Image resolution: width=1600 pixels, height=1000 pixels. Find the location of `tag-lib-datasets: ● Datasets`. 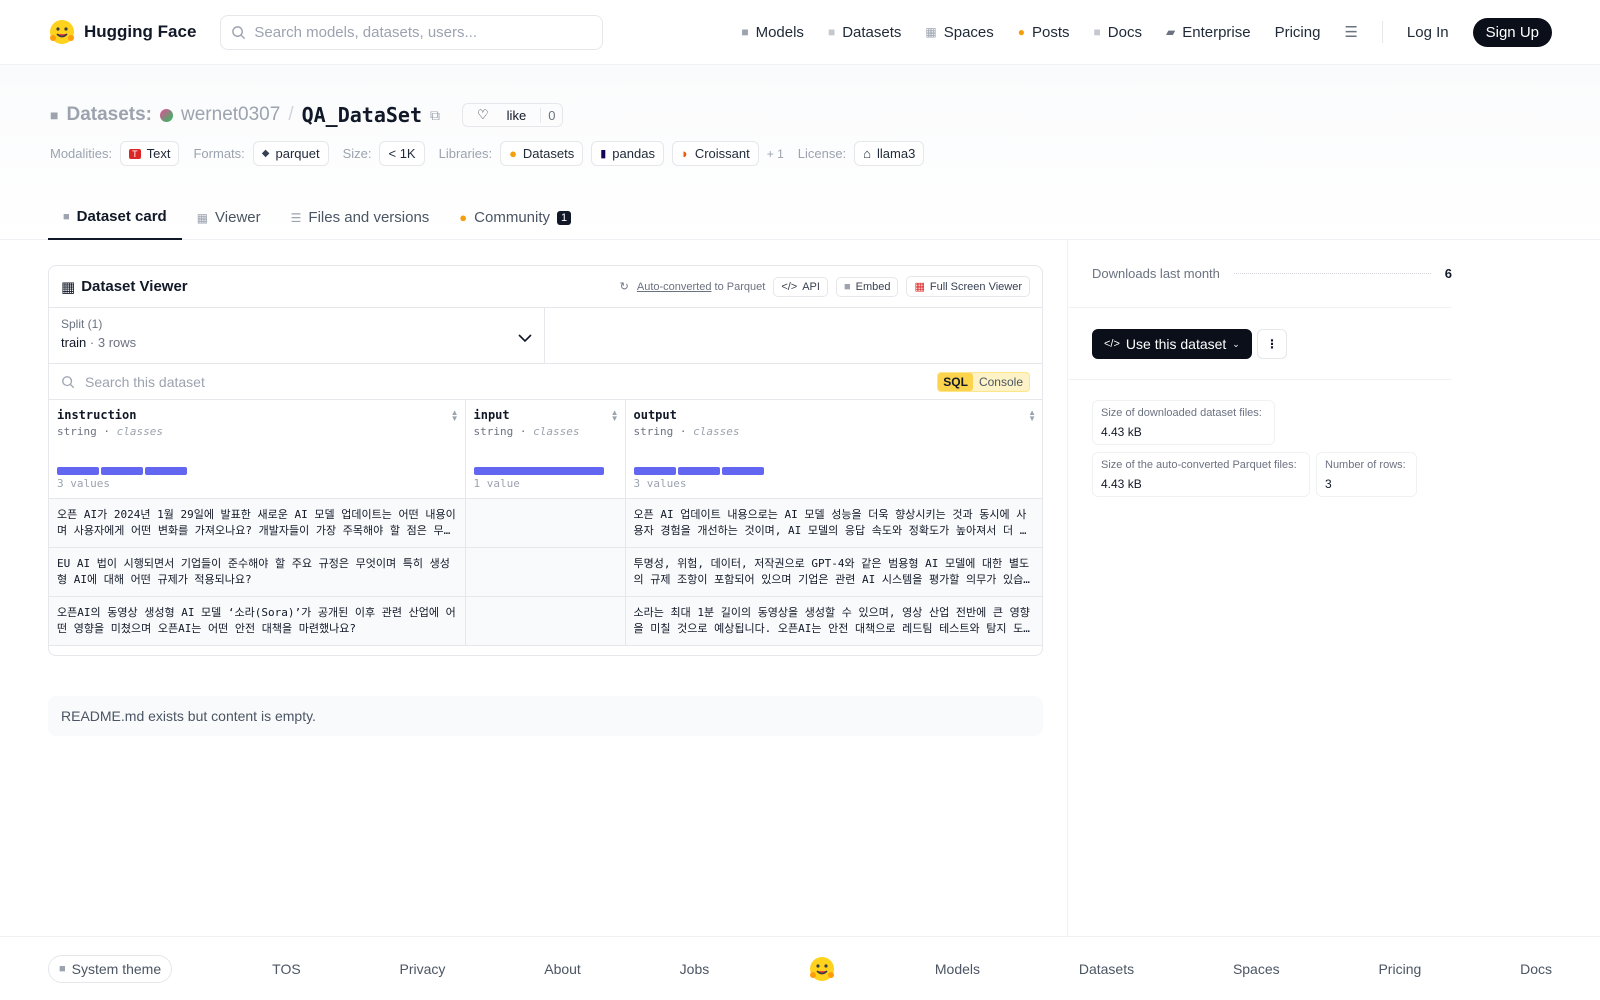

tag-lib-datasets: ● Datasets is located at coordinates (542, 153).